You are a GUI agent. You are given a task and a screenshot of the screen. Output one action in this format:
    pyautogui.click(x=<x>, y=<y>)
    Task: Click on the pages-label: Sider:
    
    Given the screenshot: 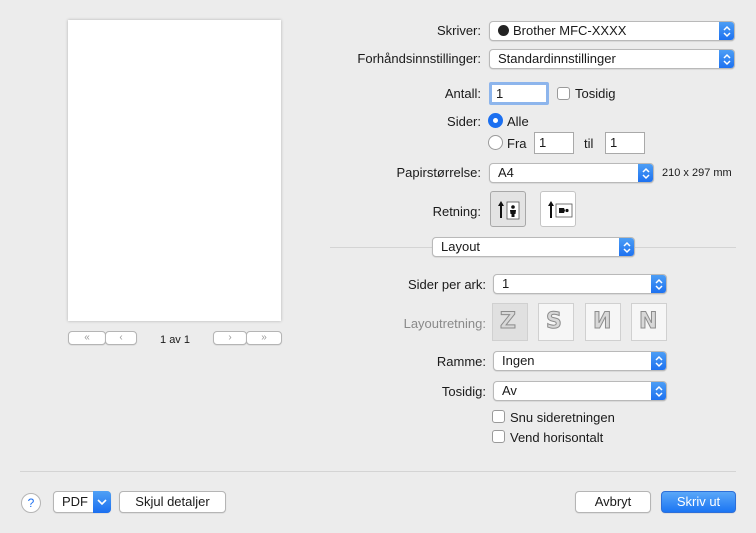 What is the action you would take?
    pyautogui.click(x=464, y=121)
    